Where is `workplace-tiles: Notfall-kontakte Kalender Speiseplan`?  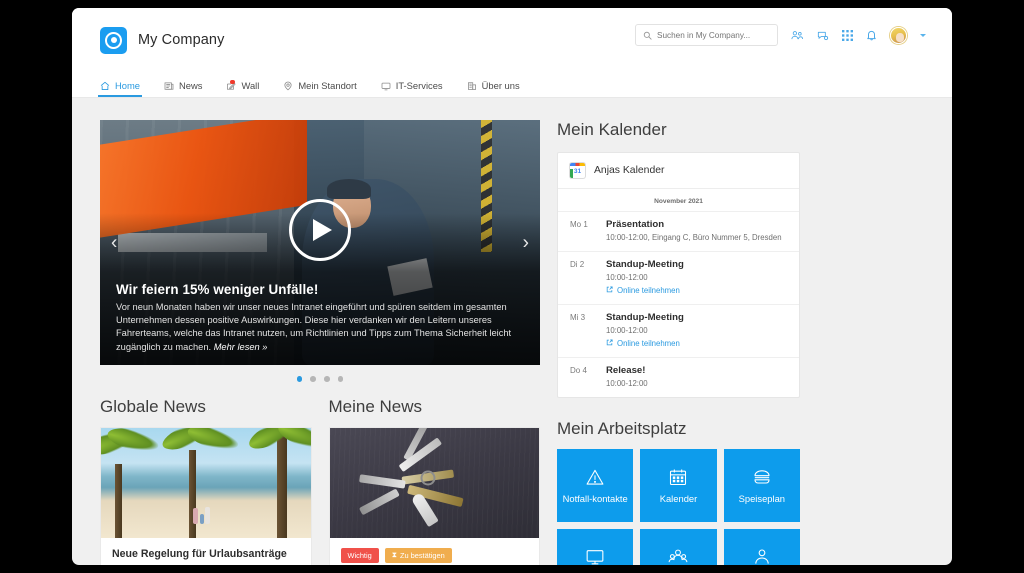 workplace-tiles: Notfall-kontakte Kalender Speiseplan is located at coordinates (678, 507).